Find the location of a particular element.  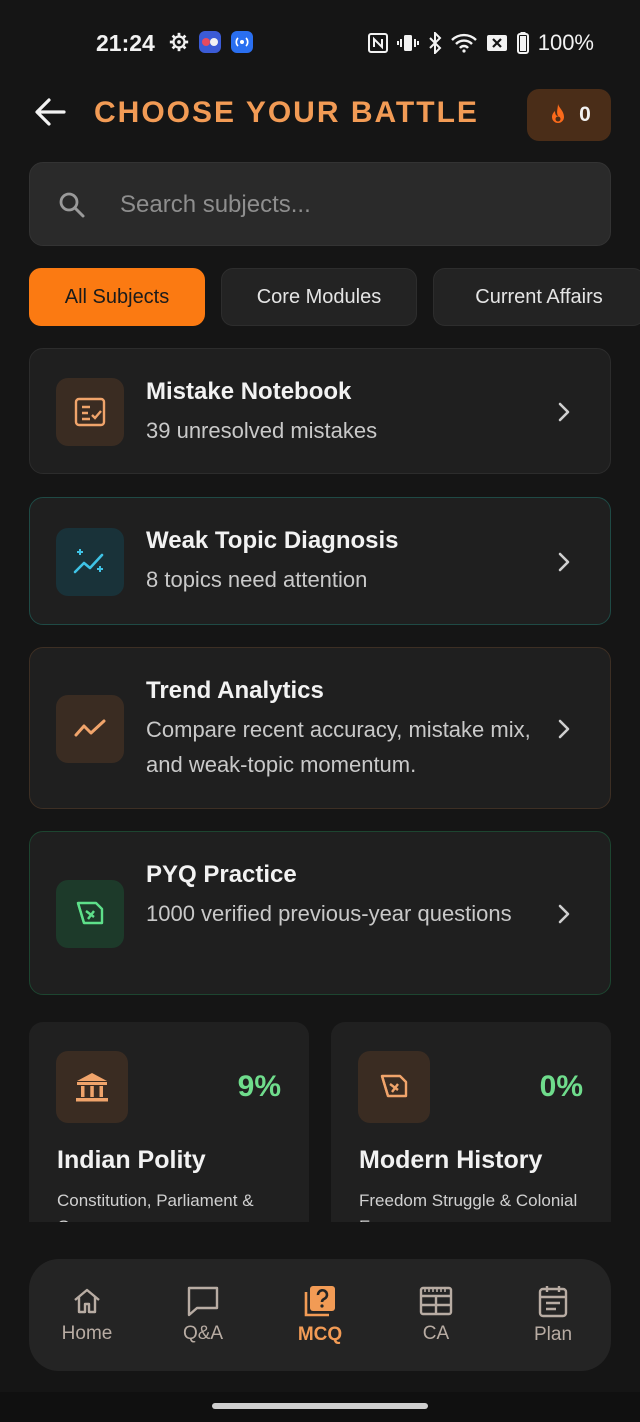

back-button is located at coordinates (50, 112).